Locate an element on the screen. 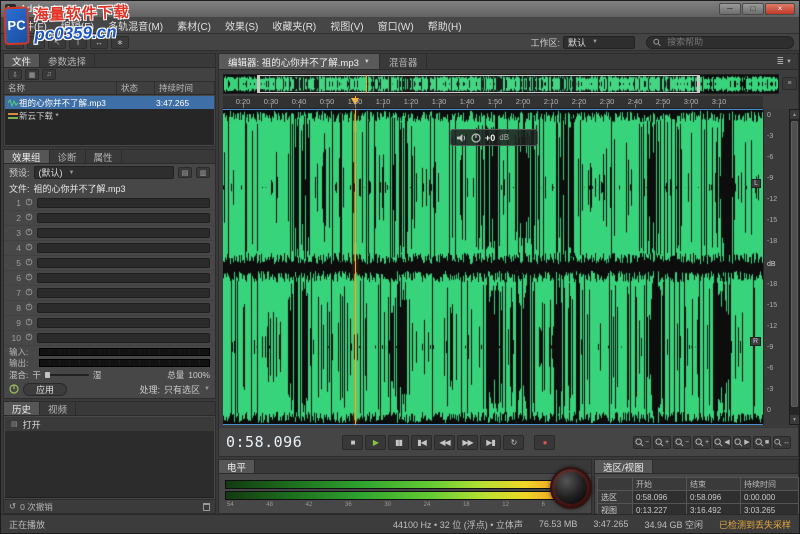 The height and width of the screenshot is (534, 800). search-box is located at coordinates (720, 42).